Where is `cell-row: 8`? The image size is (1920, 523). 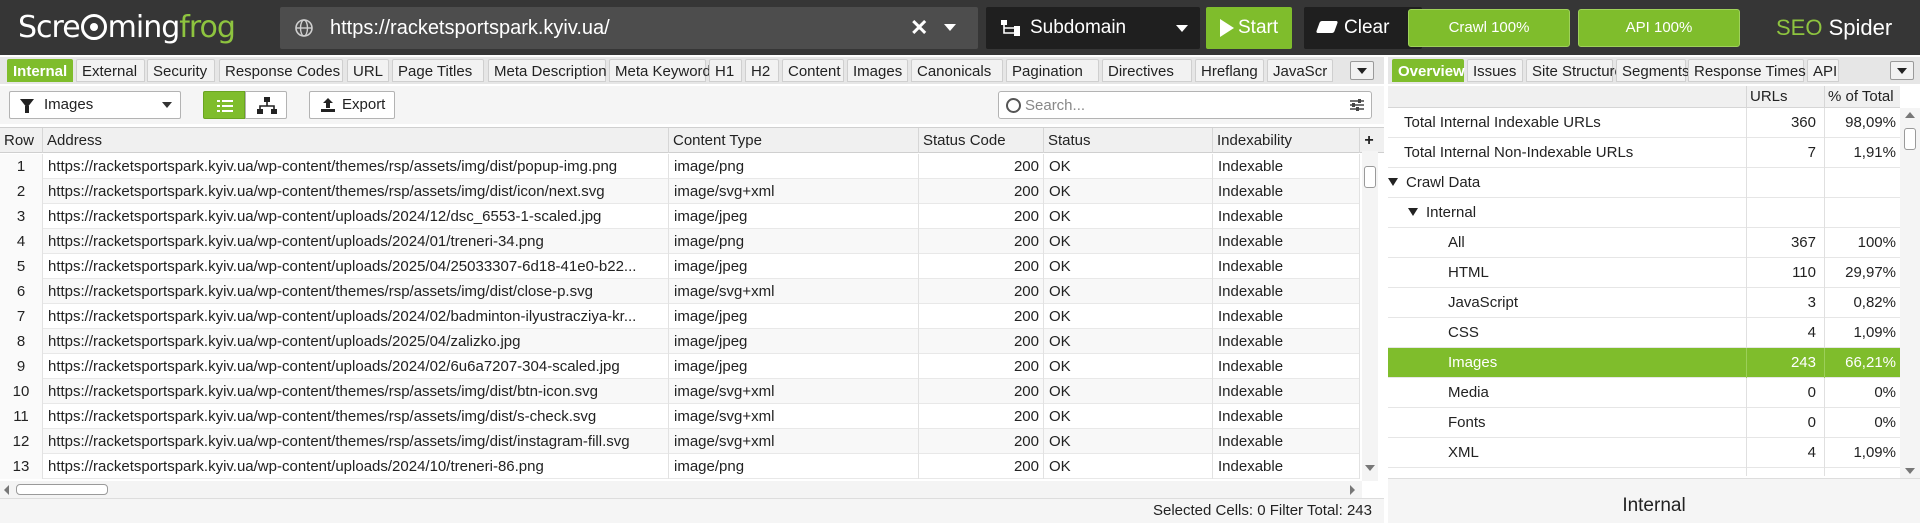
cell-row: 8 is located at coordinates (21, 341).